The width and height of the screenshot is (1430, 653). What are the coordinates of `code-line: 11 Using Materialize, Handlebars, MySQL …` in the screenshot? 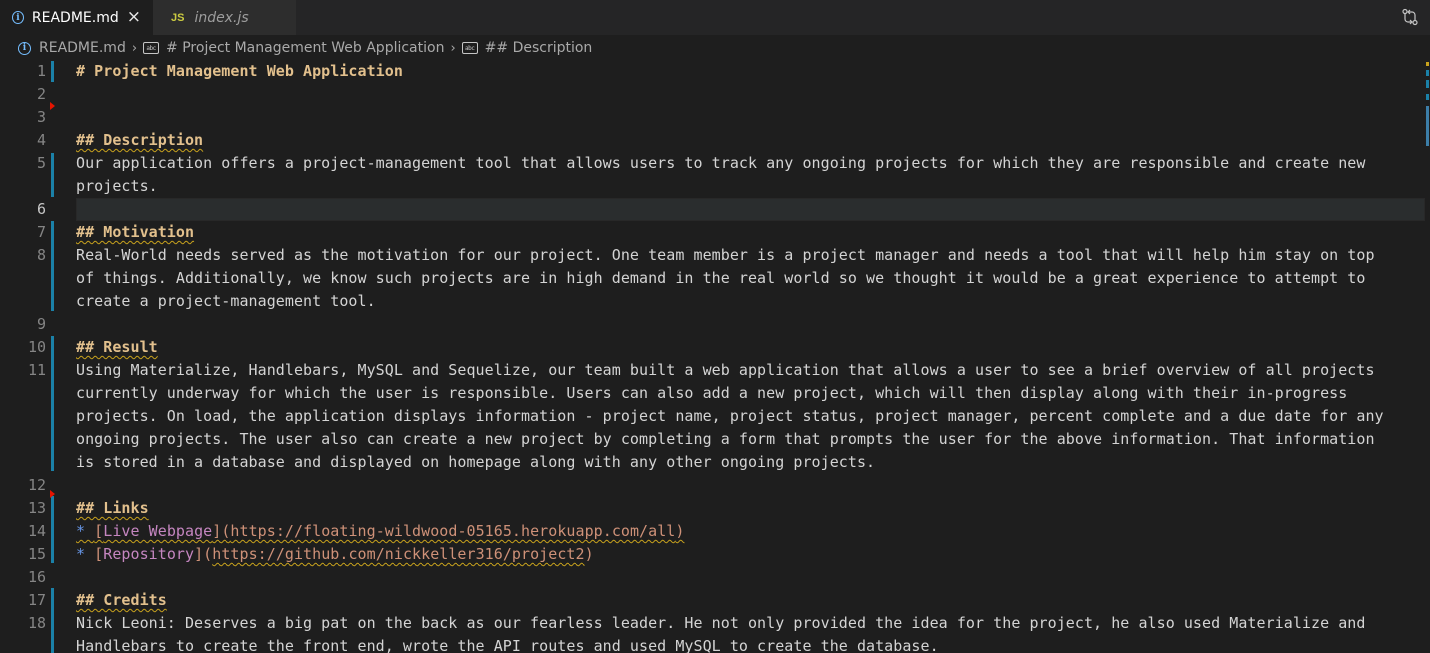 It's located at (712, 370).